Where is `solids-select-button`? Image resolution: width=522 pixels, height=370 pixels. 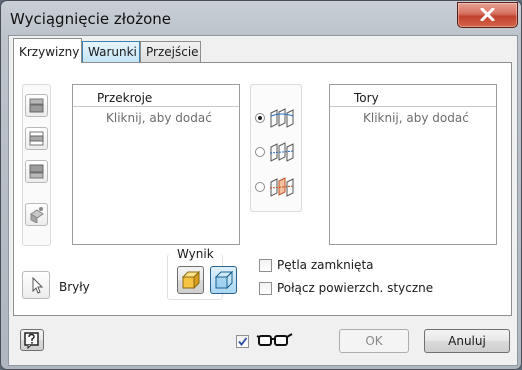
solids-select-button is located at coordinates (36, 285).